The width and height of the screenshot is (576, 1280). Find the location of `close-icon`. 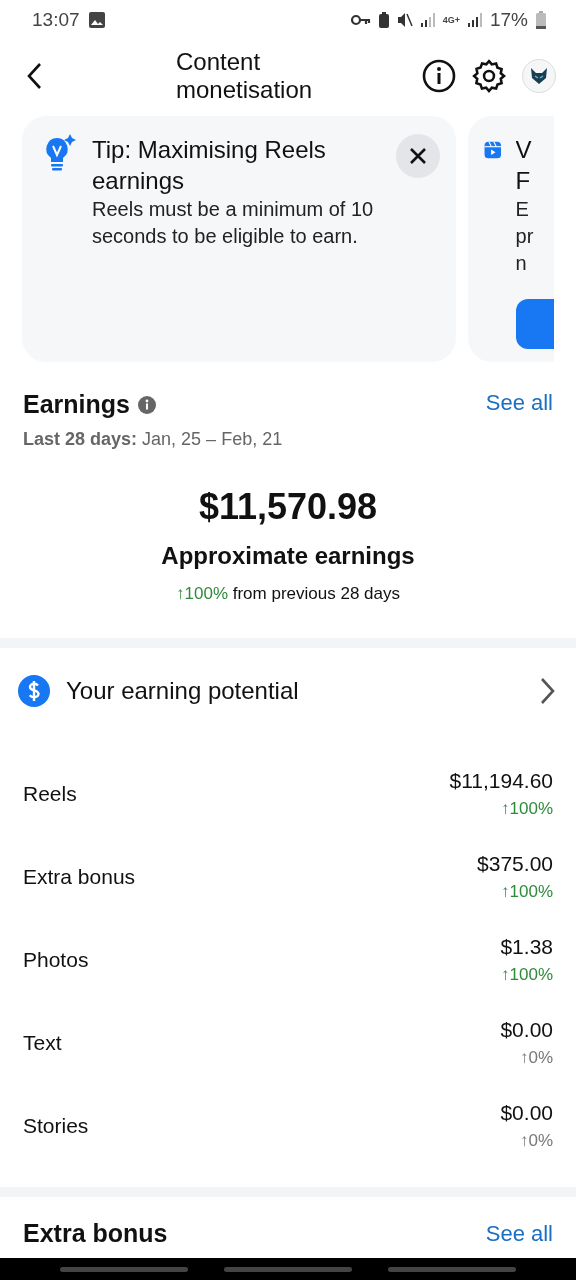

close-icon is located at coordinates (418, 156).